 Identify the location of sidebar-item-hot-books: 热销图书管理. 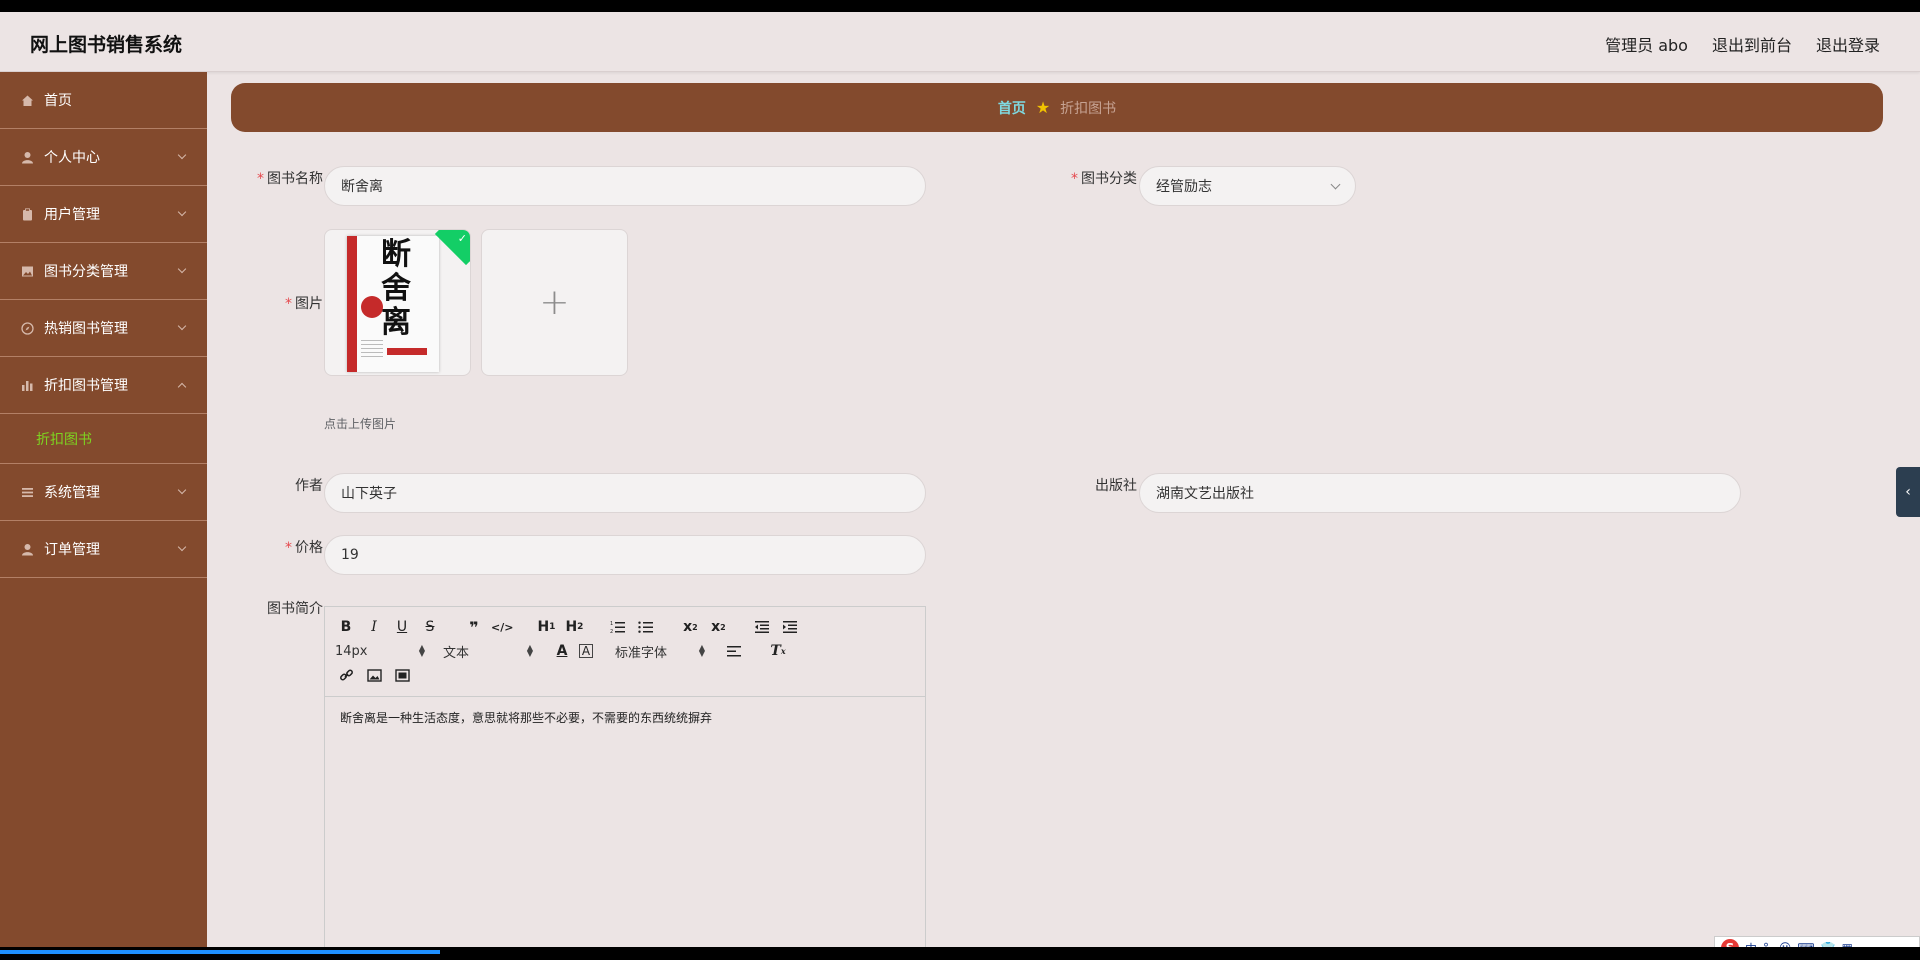
(103, 328).